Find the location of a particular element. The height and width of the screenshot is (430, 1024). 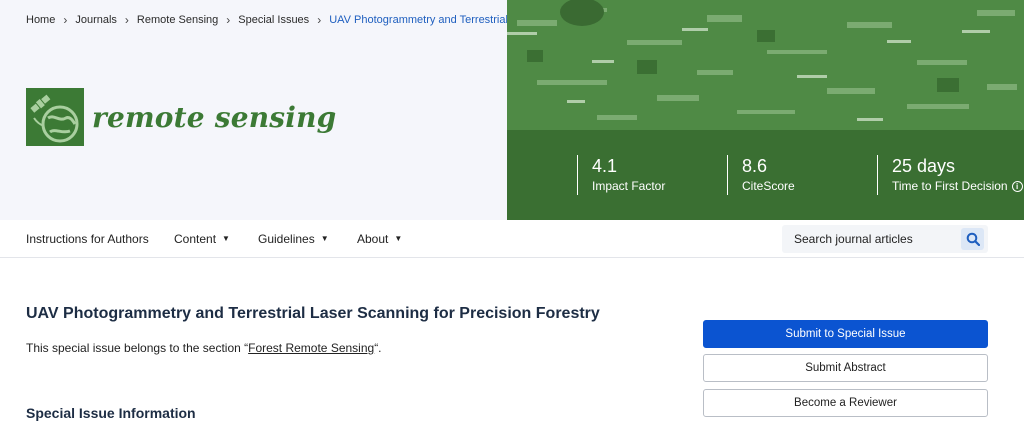

submit-abstract-button: Submit Abstract is located at coordinates (845, 368).